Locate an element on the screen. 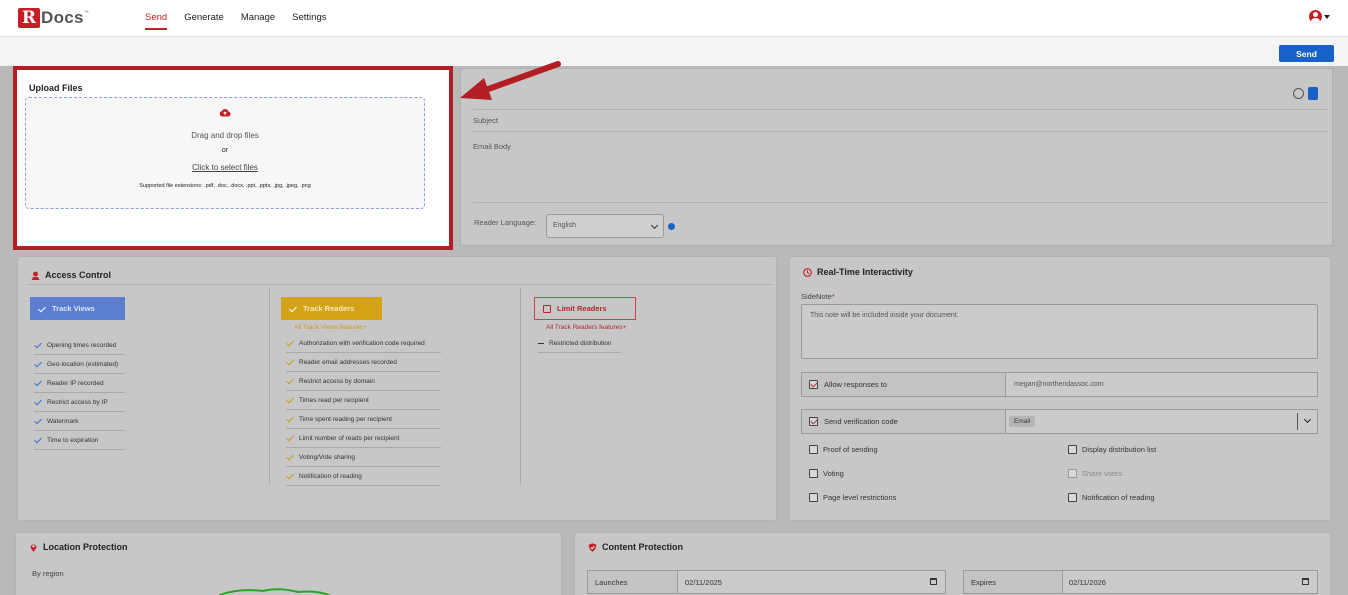 This screenshot has height=595, width=1348. proof-of-sending-option: Proof of sending is located at coordinates (843, 449).